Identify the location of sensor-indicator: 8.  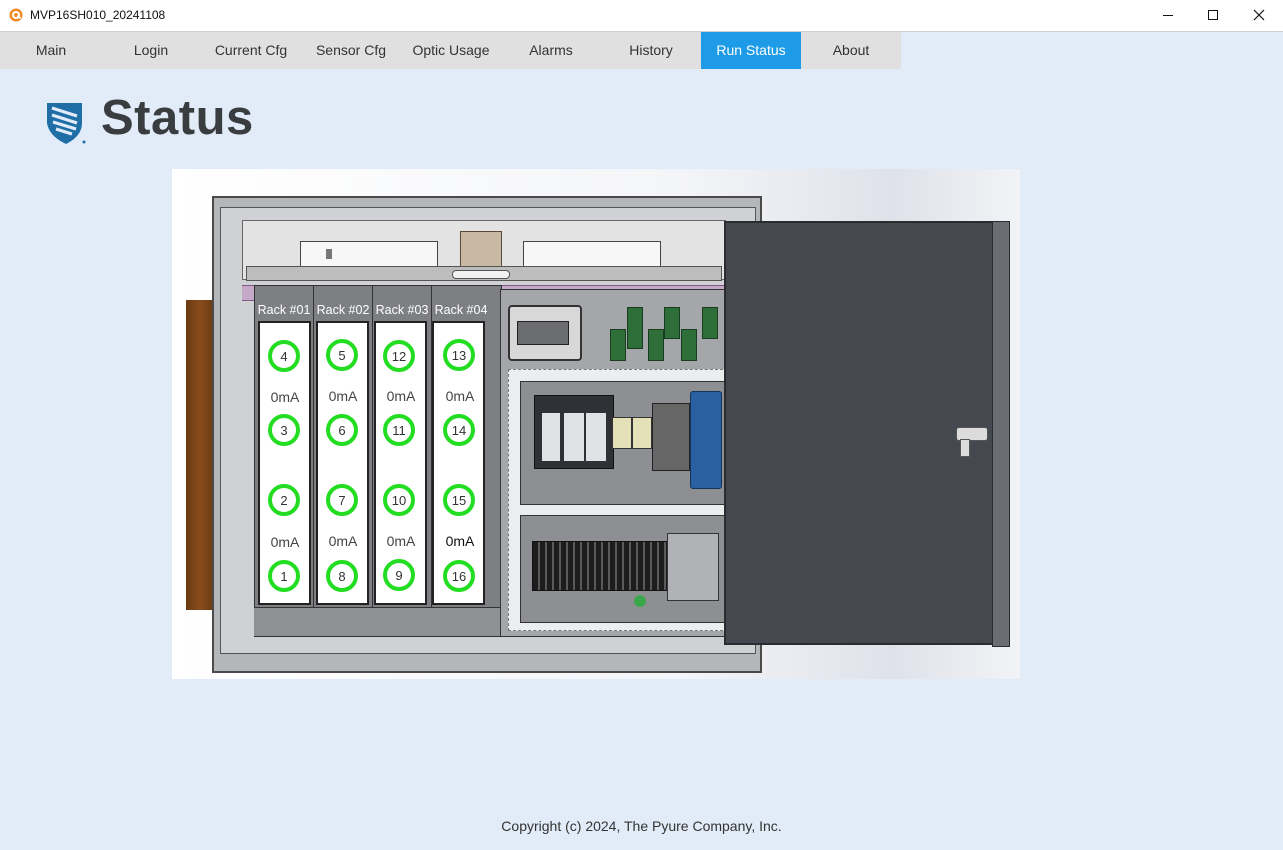
(342, 576).